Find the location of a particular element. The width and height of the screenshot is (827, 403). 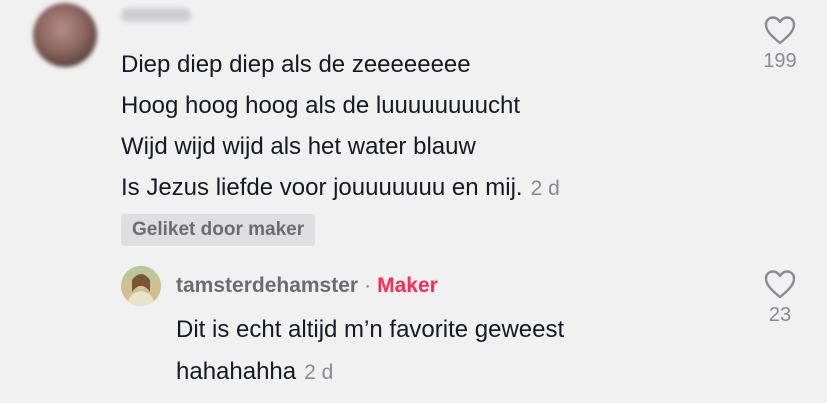

liked-by-creator-badge: Geliket door maker is located at coordinates (218, 230).